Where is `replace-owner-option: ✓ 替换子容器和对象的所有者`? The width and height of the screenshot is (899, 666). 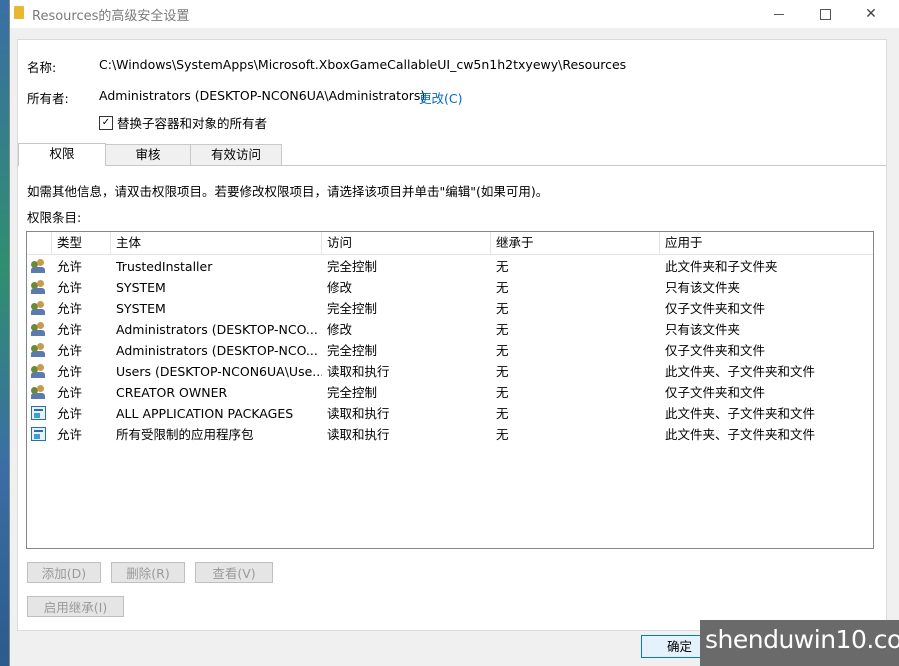 replace-owner-option: ✓ 替换子容器和对象的所有者 is located at coordinates (183, 122).